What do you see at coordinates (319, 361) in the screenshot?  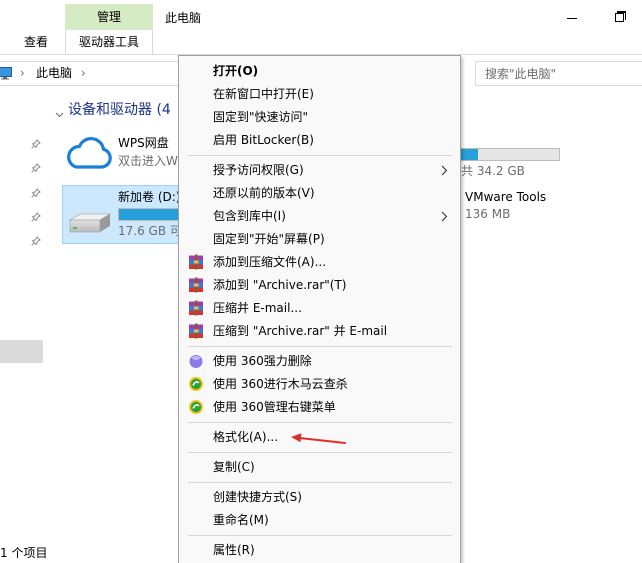 I see `menu-item-360-shred: 使用 360强力删除` at bounding box center [319, 361].